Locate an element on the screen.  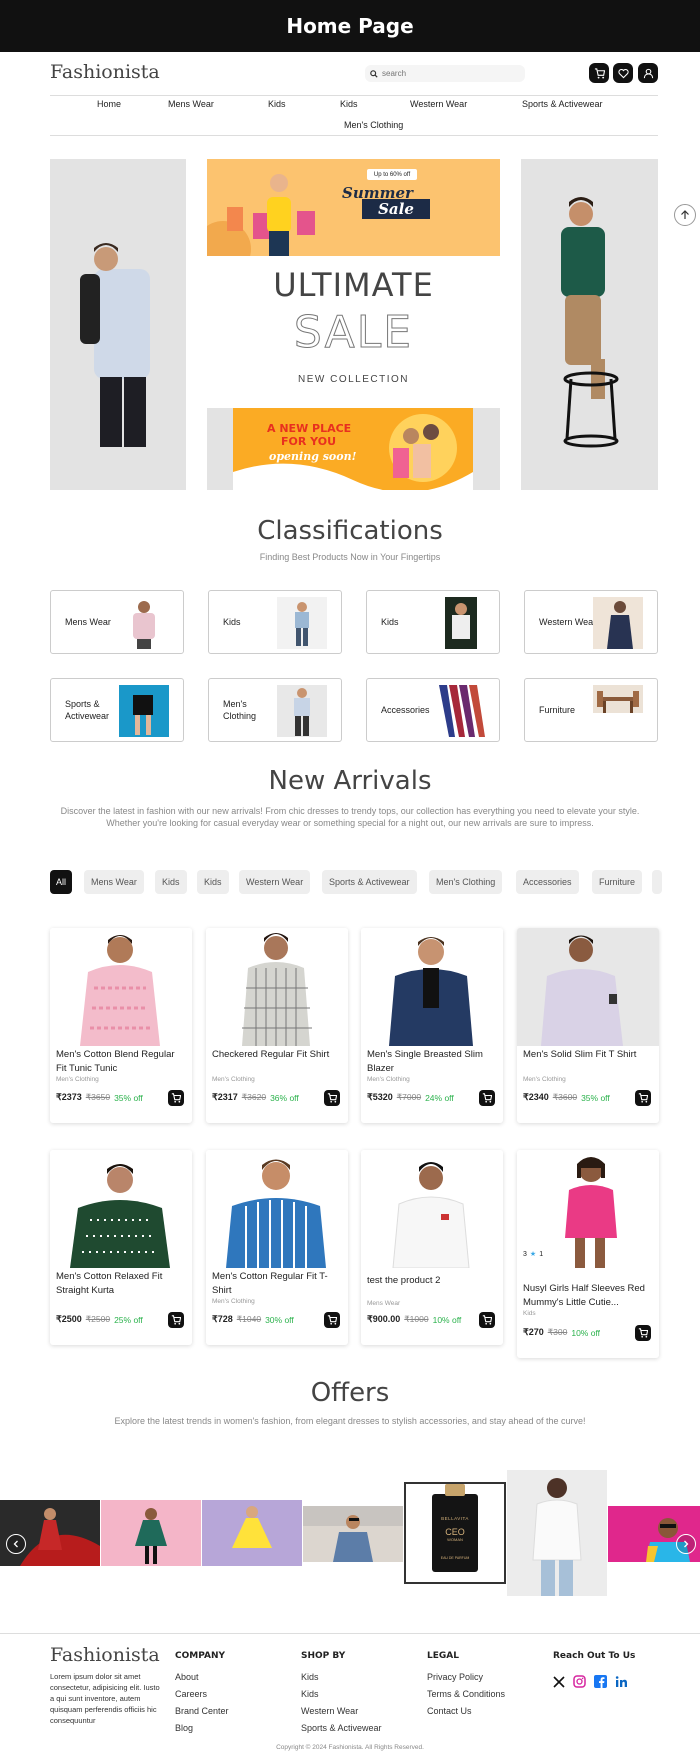
offer-slide-active: BELLAVITA CEO WOMAN EAU DE PARFUM is located at coordinates (455, 1533).